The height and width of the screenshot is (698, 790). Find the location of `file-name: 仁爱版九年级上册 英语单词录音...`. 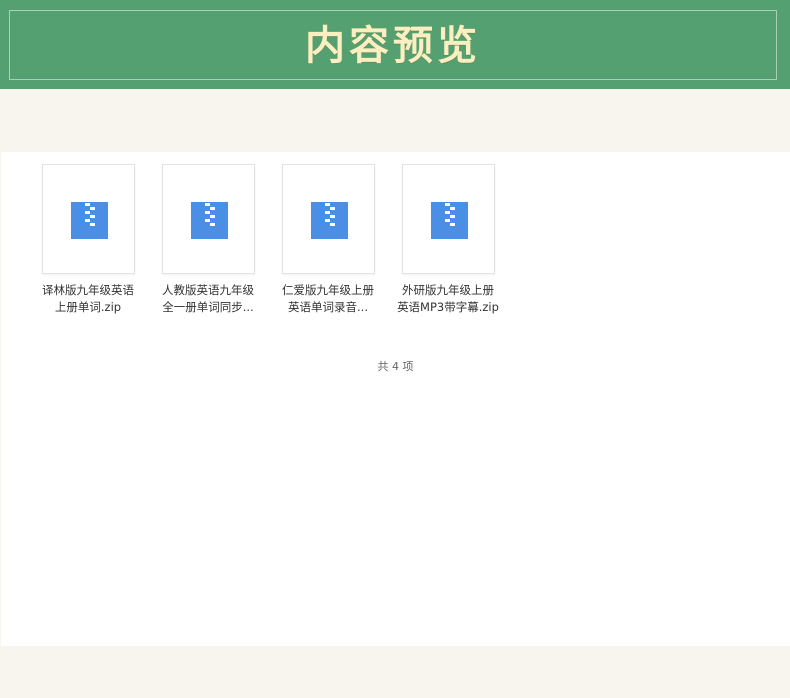

file-name: 仁爱版九年级上册 英语单词录音... is located at coordinates (328, 299).